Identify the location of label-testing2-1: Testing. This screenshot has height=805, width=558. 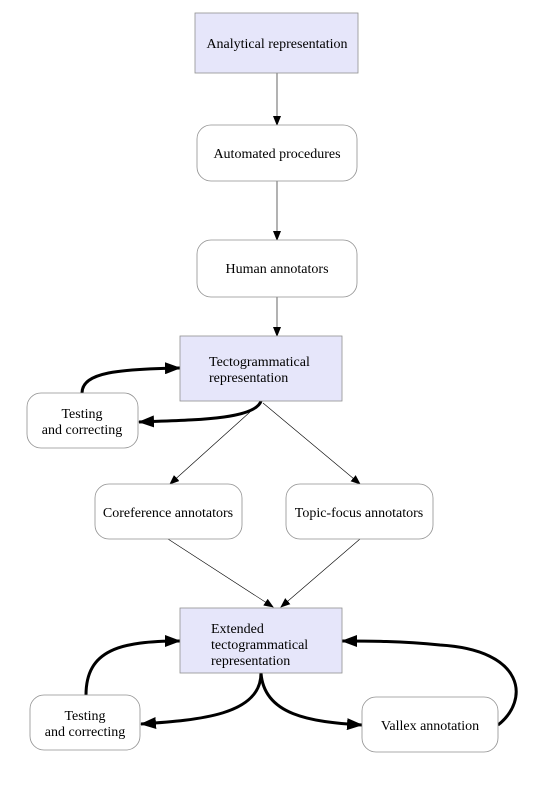
(84, 716).